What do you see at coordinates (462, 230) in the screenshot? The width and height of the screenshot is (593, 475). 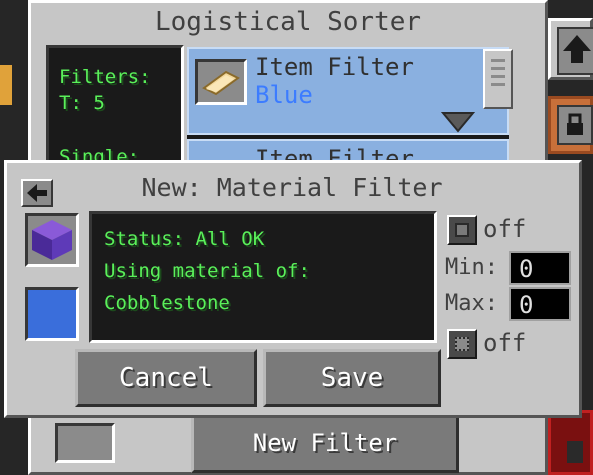 I see `toggle-1-button` at bounding box center [462, 230].